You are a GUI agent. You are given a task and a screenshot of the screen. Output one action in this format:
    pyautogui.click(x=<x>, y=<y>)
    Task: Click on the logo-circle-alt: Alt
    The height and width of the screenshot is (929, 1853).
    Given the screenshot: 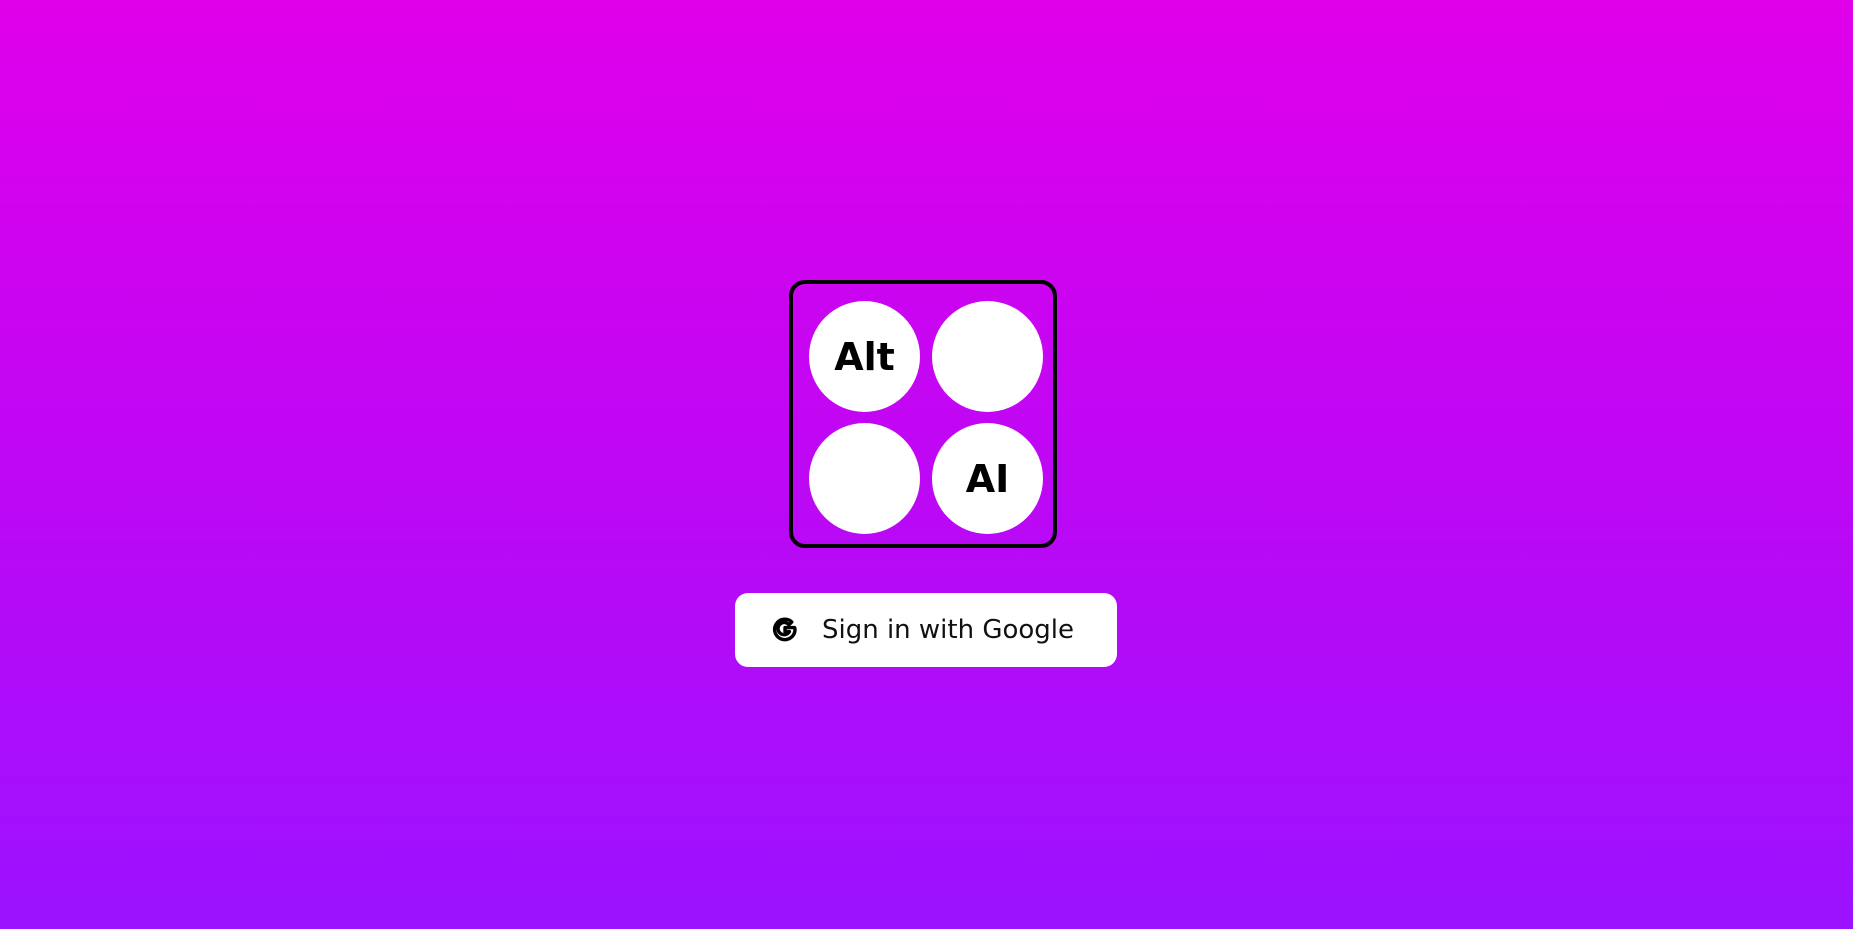 What is the action you would take?
    pyautogui.click(x=864, y=356)
    